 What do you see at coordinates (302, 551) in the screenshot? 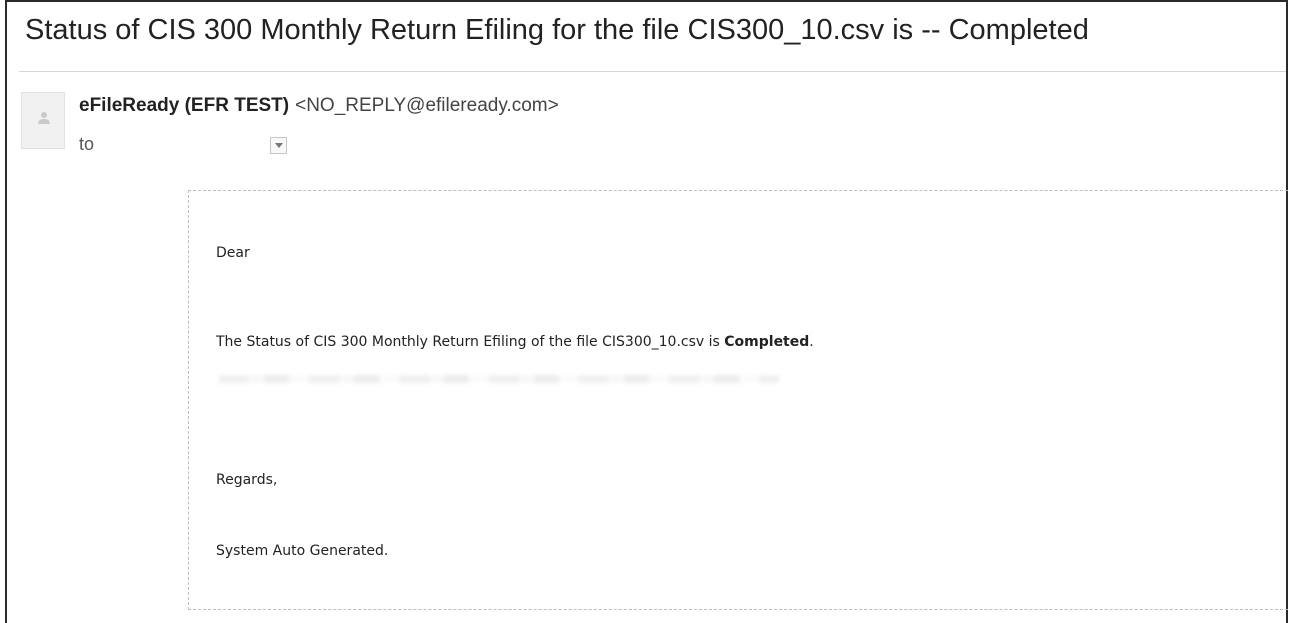
I see `signature-text: System Auto Generated.` at bounding box center [302, 551].